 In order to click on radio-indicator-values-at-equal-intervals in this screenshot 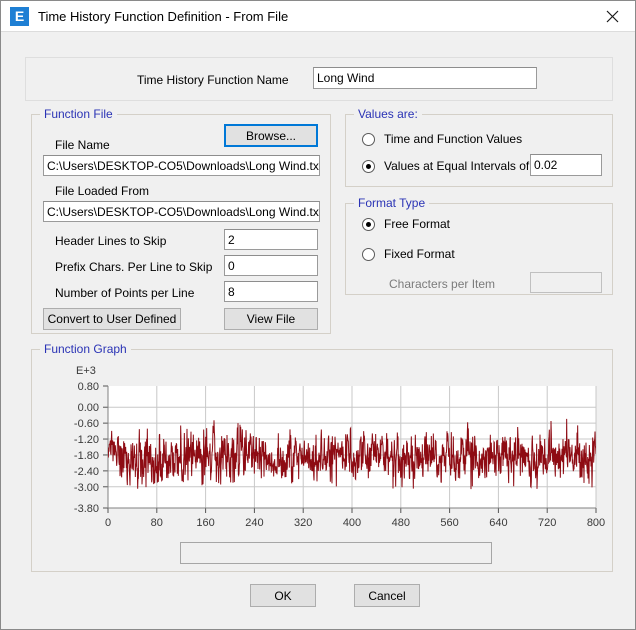, I will do `click(368, 166)`.